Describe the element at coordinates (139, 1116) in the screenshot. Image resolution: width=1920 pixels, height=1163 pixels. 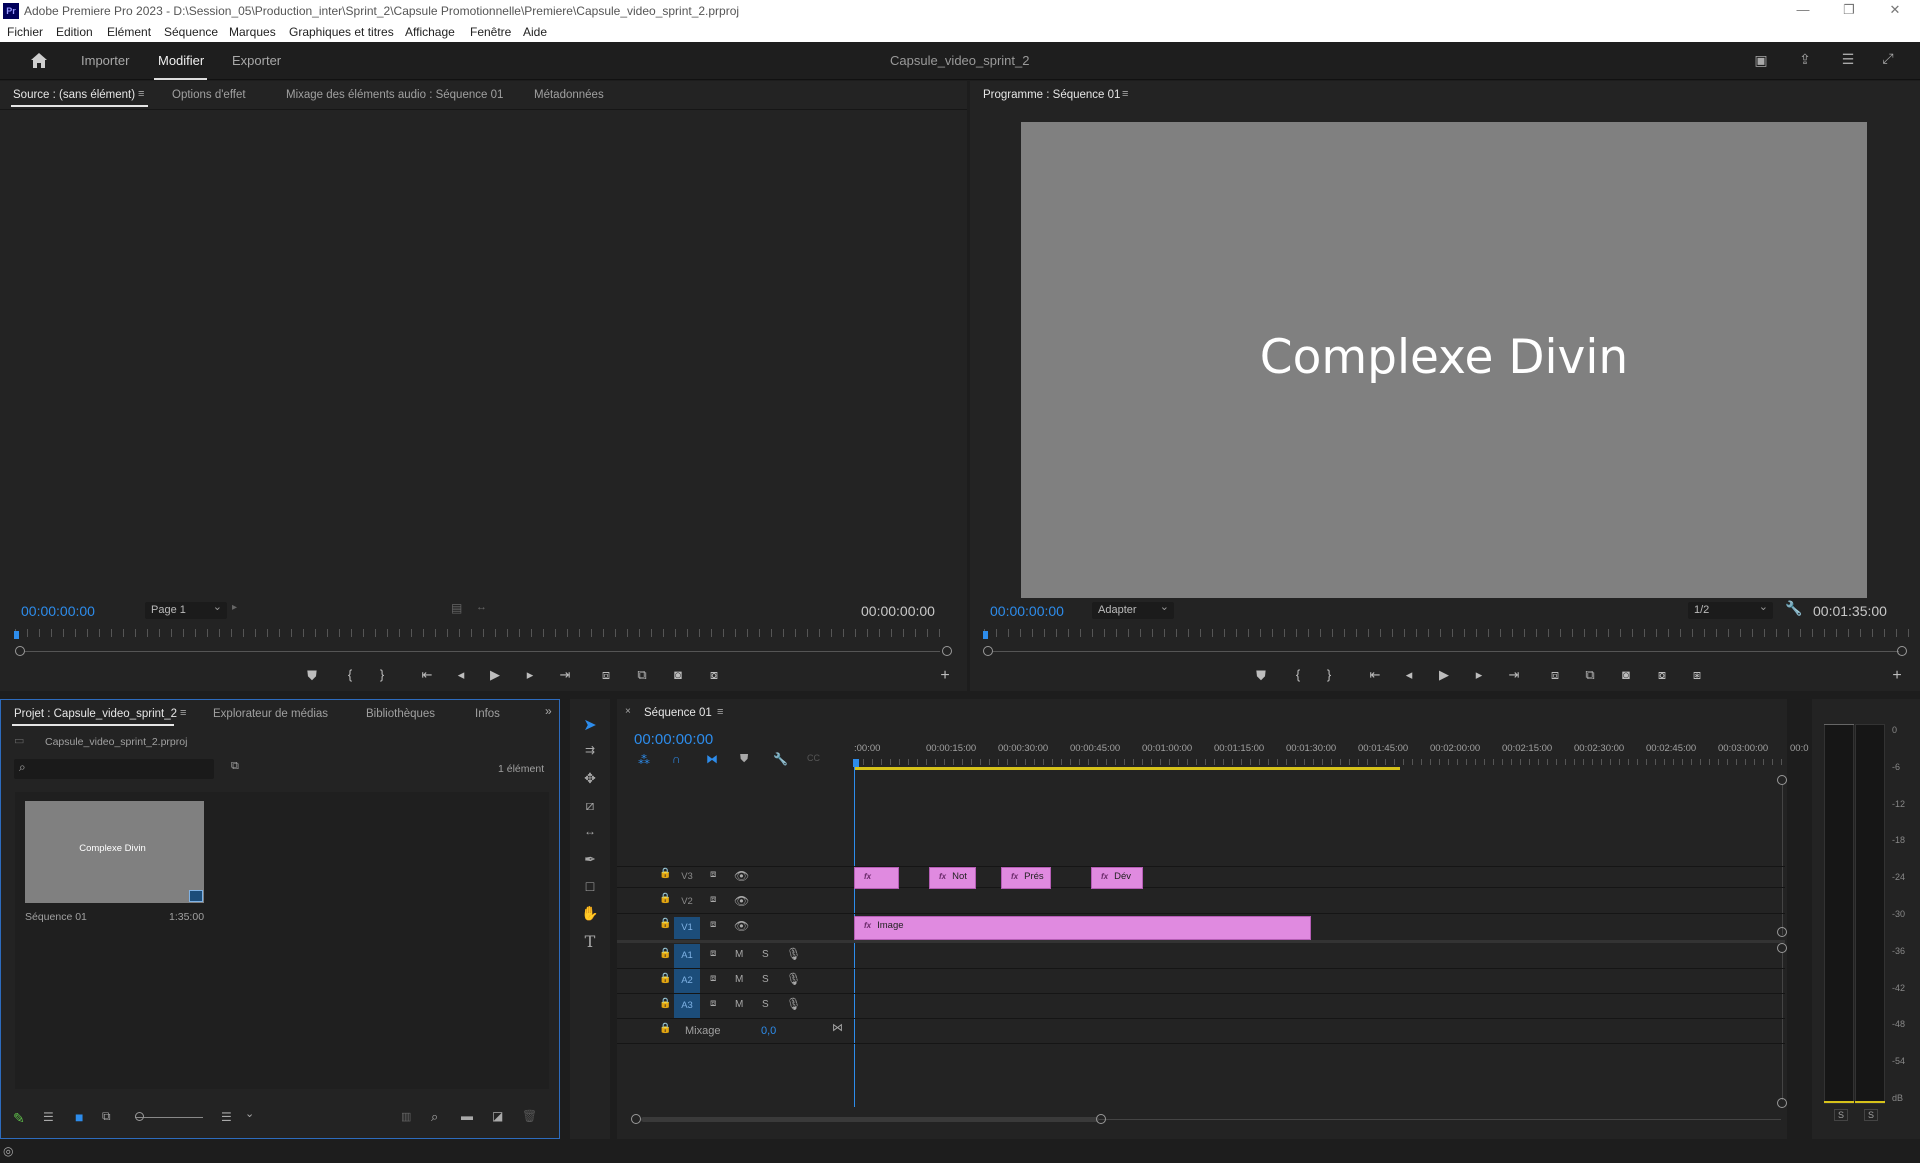
I see `zoom-slider-handle` at that location.